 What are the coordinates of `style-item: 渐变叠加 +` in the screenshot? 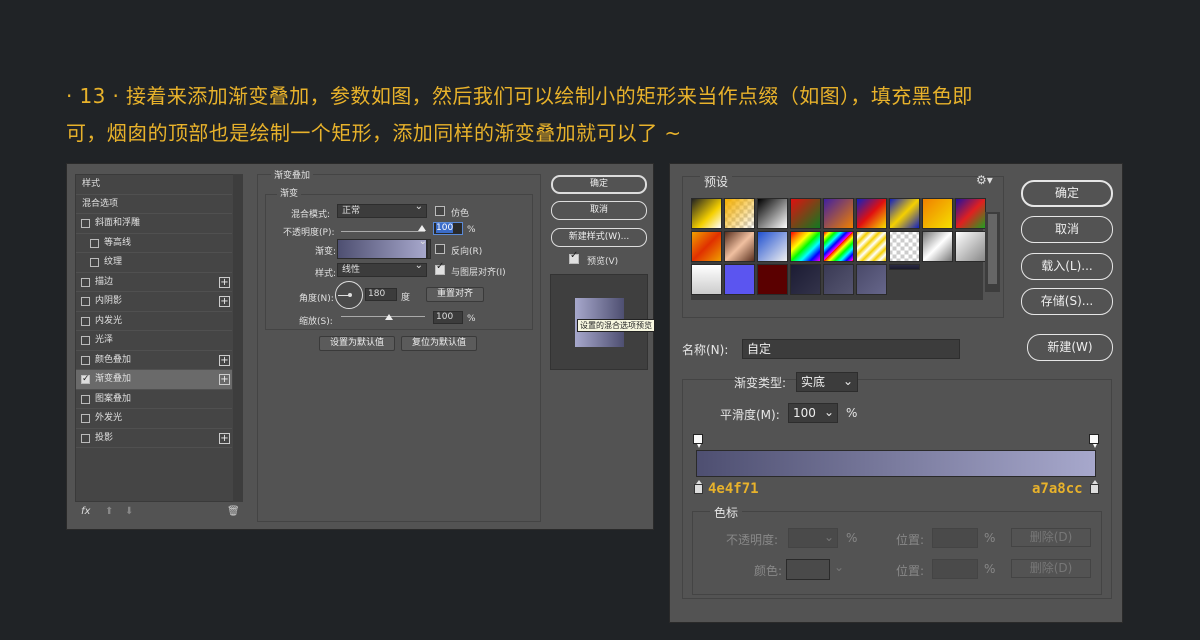 It's located at (154, 380).